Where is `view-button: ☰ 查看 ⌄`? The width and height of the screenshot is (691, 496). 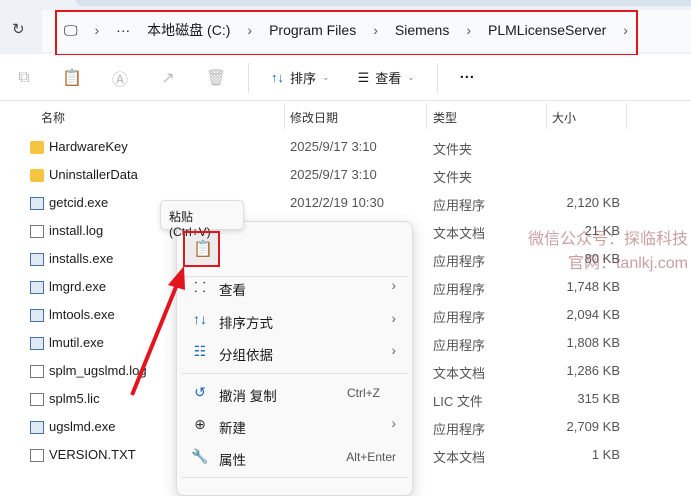 view-button: ☰ 查看 ⌄ is located at coordinates (386, 77).